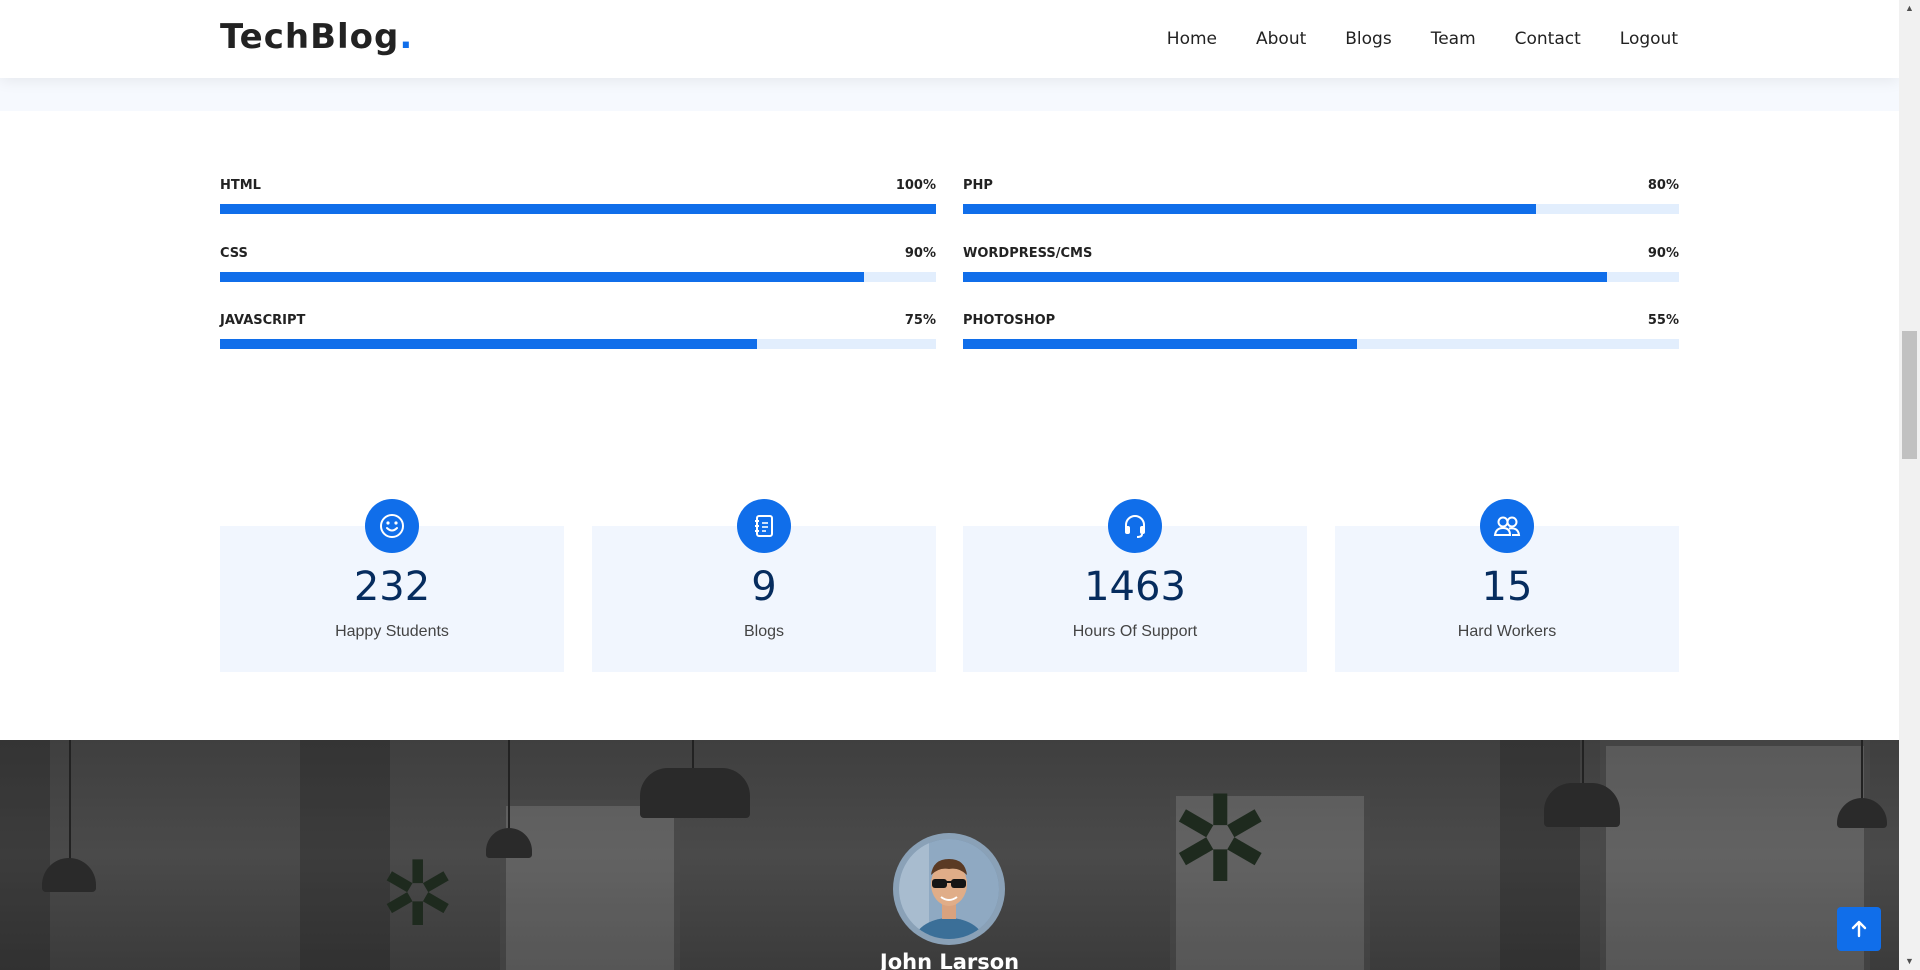  I want to click on skill-name: PHOTOSHOP, so click(1009, 320).